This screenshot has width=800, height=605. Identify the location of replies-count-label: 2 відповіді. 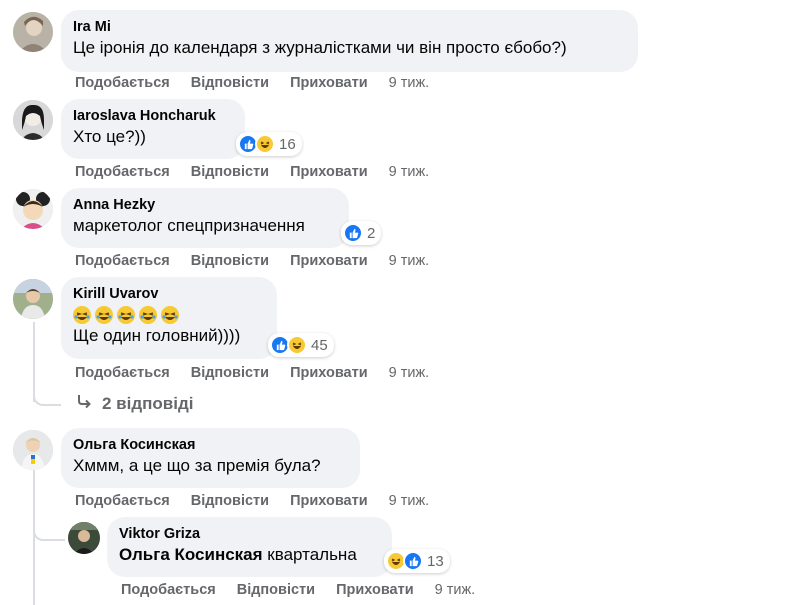
(147, 404).